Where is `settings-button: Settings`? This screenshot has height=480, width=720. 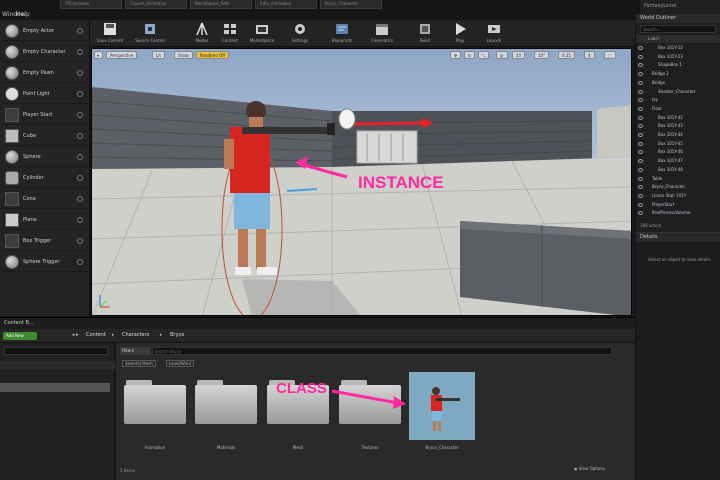
settings-button: Settings is located at coordinates (300, 33).